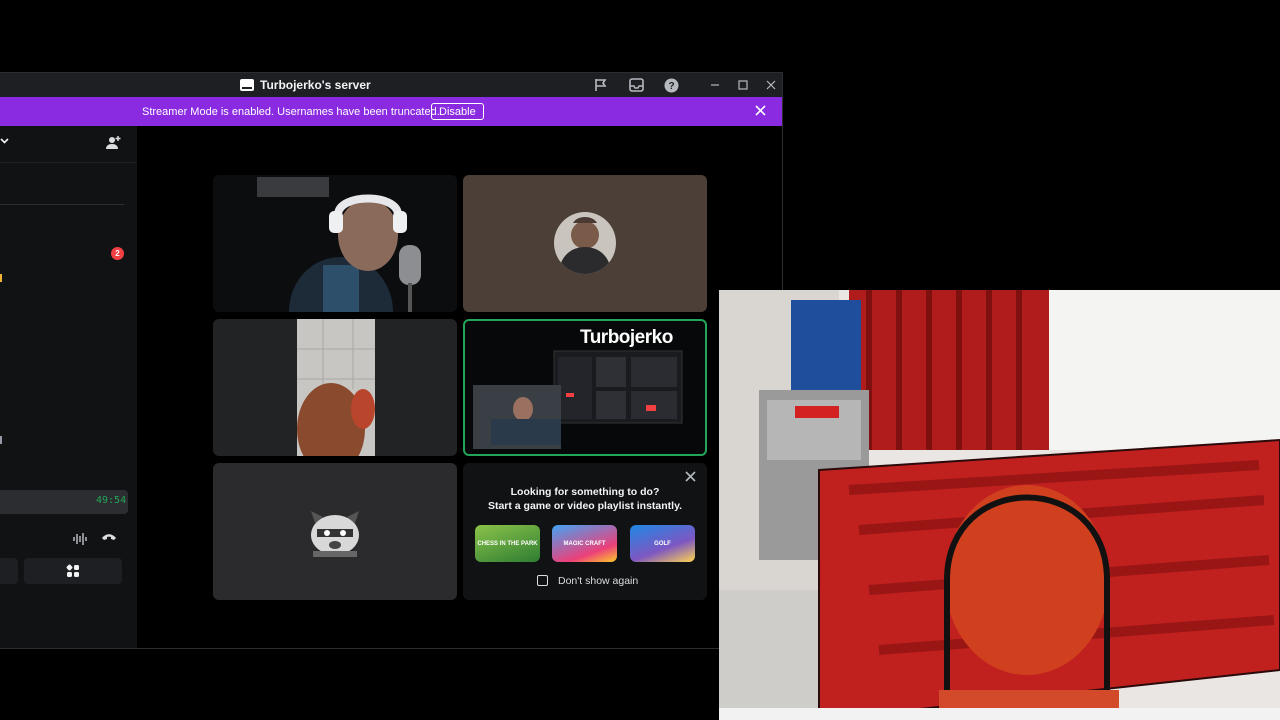  What do you see at coordinates (247, 85) in the screenshot?
I see `server-icon` at bounding box center [247, 85].